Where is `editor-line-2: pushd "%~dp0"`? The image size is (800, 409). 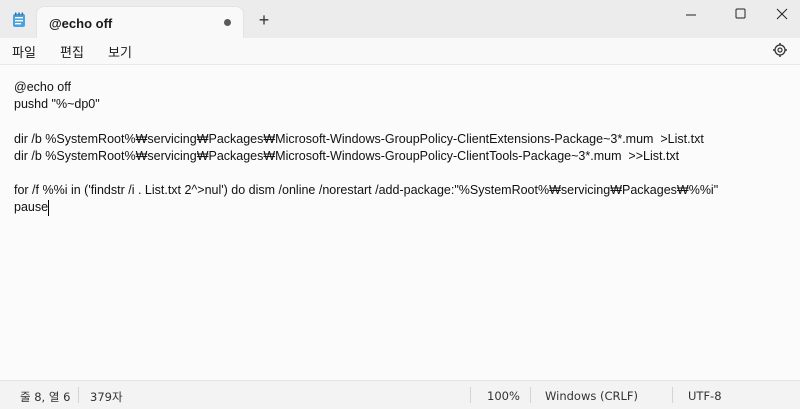 editor-line-2: pushd "%~dp0" is located at coordinates (57, 104).